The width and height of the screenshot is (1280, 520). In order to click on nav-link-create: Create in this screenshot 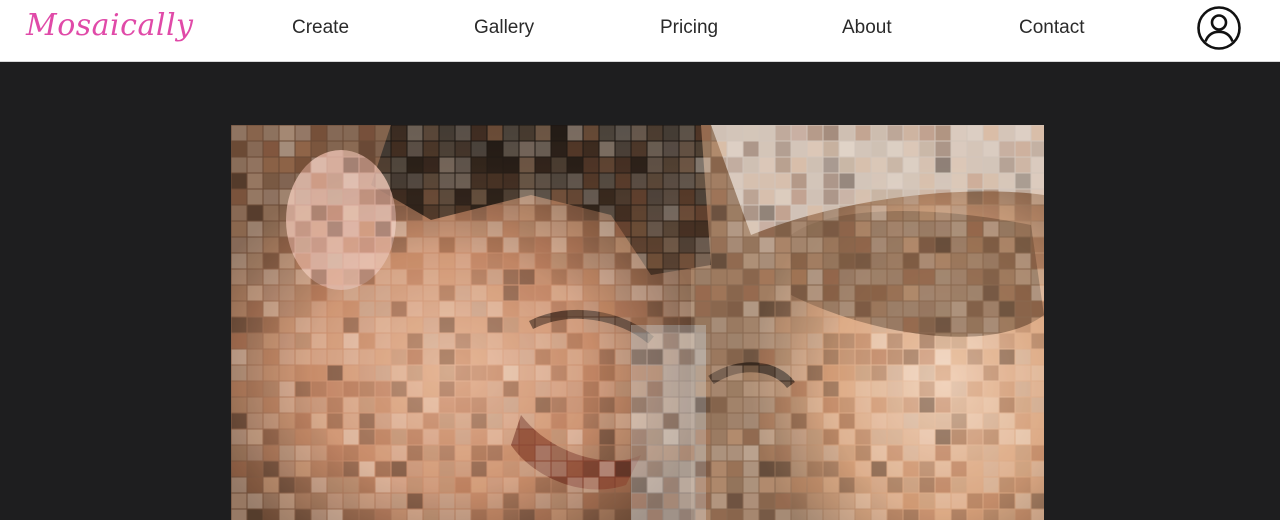, I will do `click(320, 28)`.